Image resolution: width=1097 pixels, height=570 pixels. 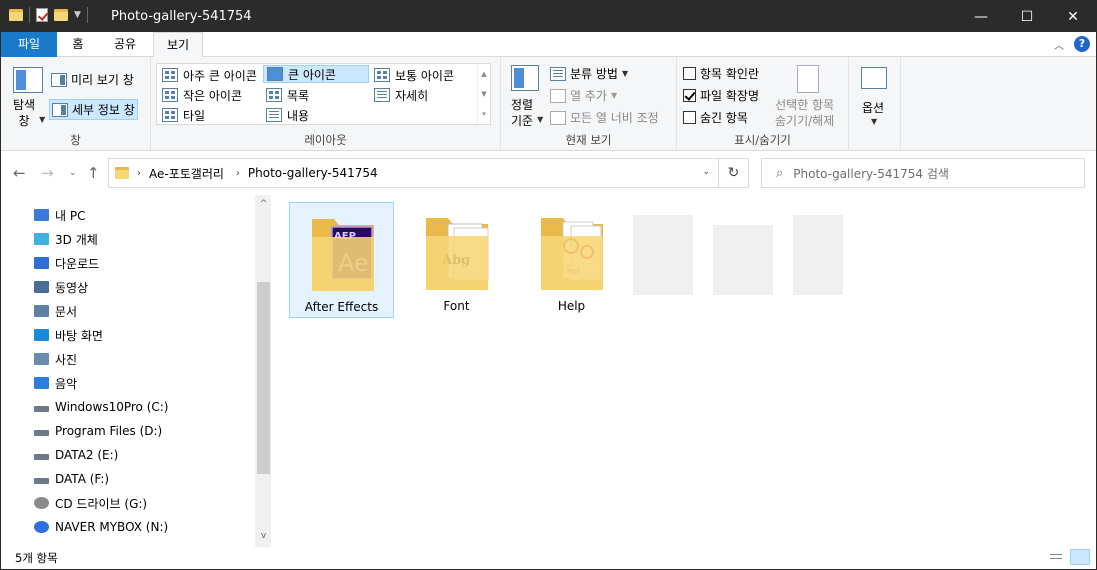 I want to click on current-view-group: 정렬 기준 ▼ 분류 방법 ▼ 열 추가 ▼ 모든 열 너비 조정 현재 보기, so click(x=589, y=104).